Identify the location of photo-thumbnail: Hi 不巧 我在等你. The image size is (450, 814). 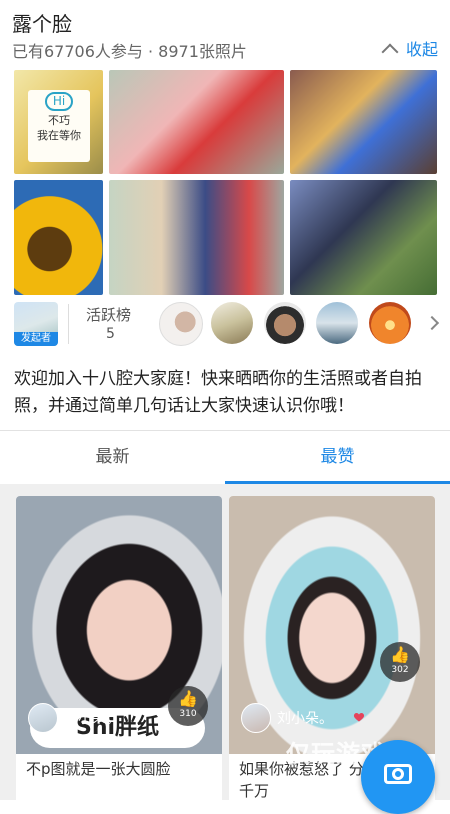
(58, 122).